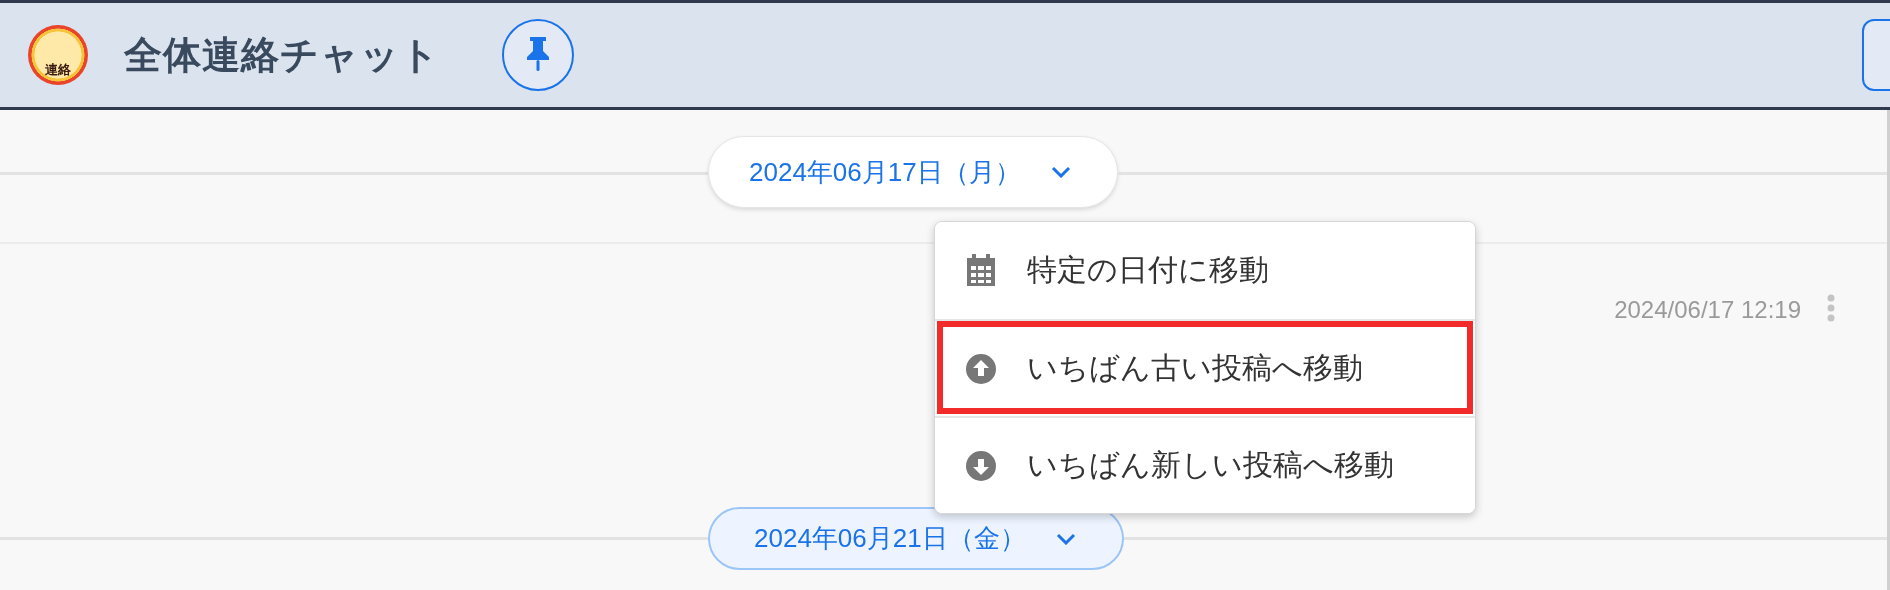  I want to click on arrow-down-circle-icon, so click(981, 465).